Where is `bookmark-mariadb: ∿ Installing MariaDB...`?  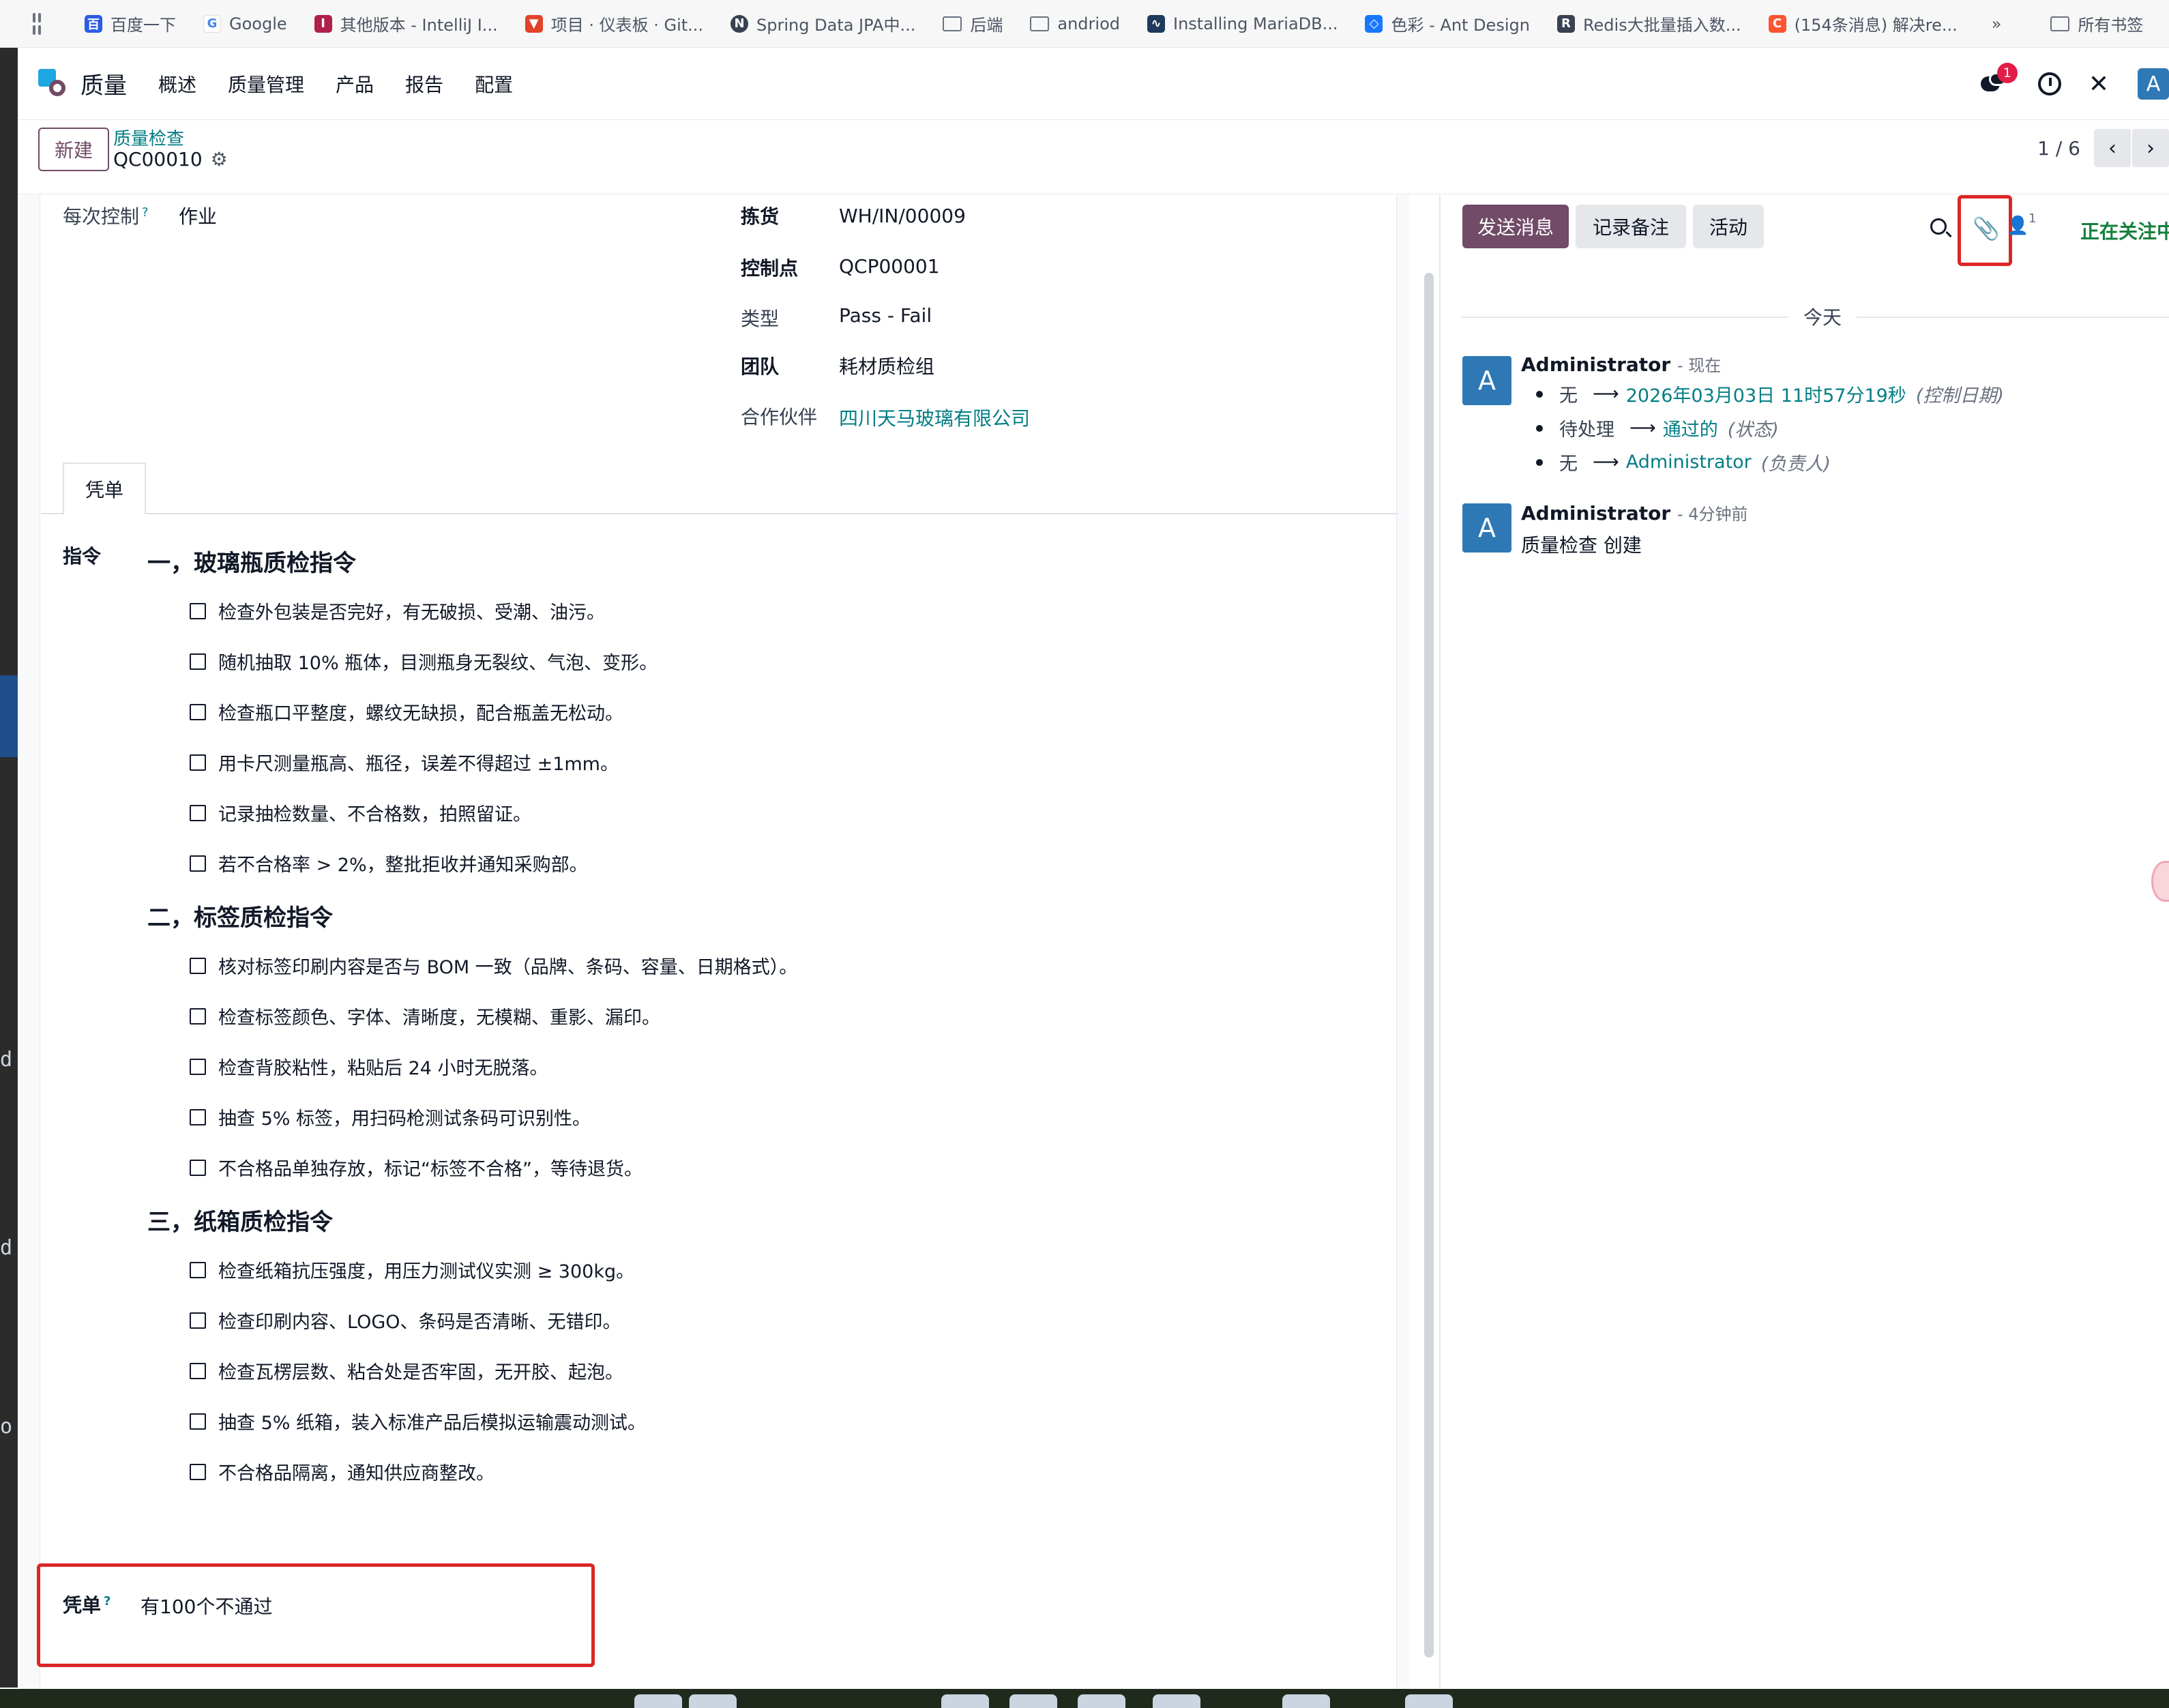
bookmark-mariadb: ∿ Installing MariaDB... is located at coordinates (1242, 24).